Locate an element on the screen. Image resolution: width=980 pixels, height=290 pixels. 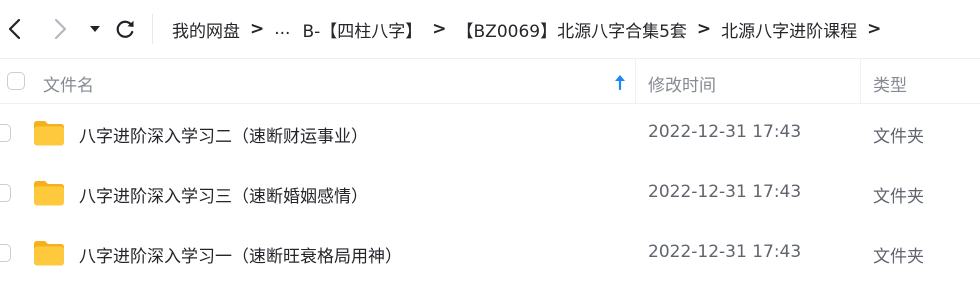
refresh-icon is located at coordinates (125, 29).